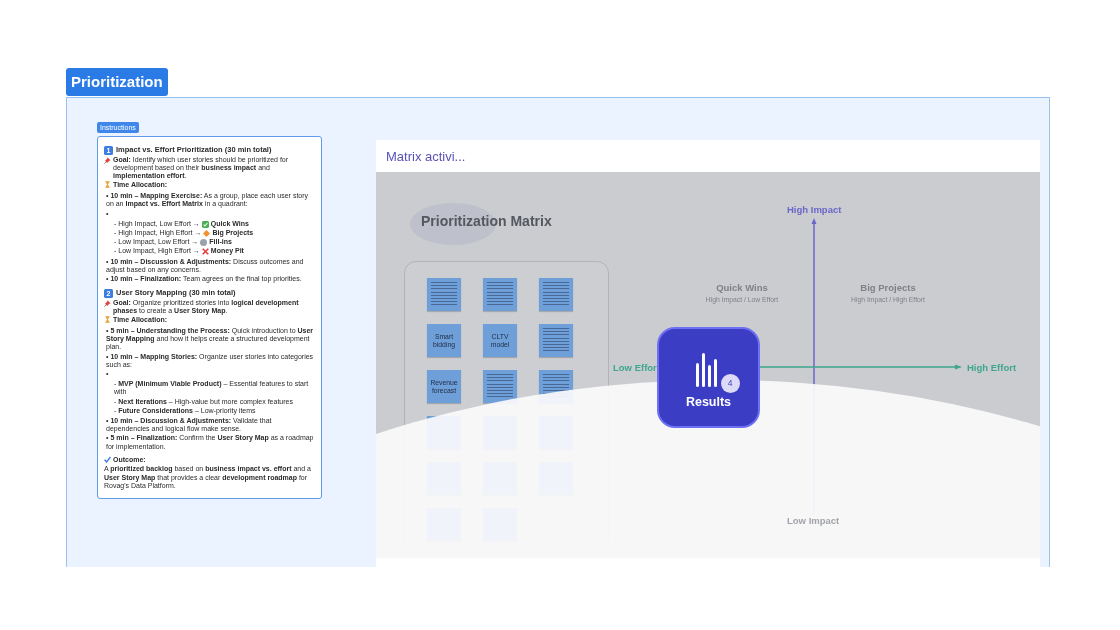 The image size is (1120, 630). What do you see at coordinates (888, 287) in the screenshot?
I see `quadrant-title: Big Projects` at bounding box center [888, 287].